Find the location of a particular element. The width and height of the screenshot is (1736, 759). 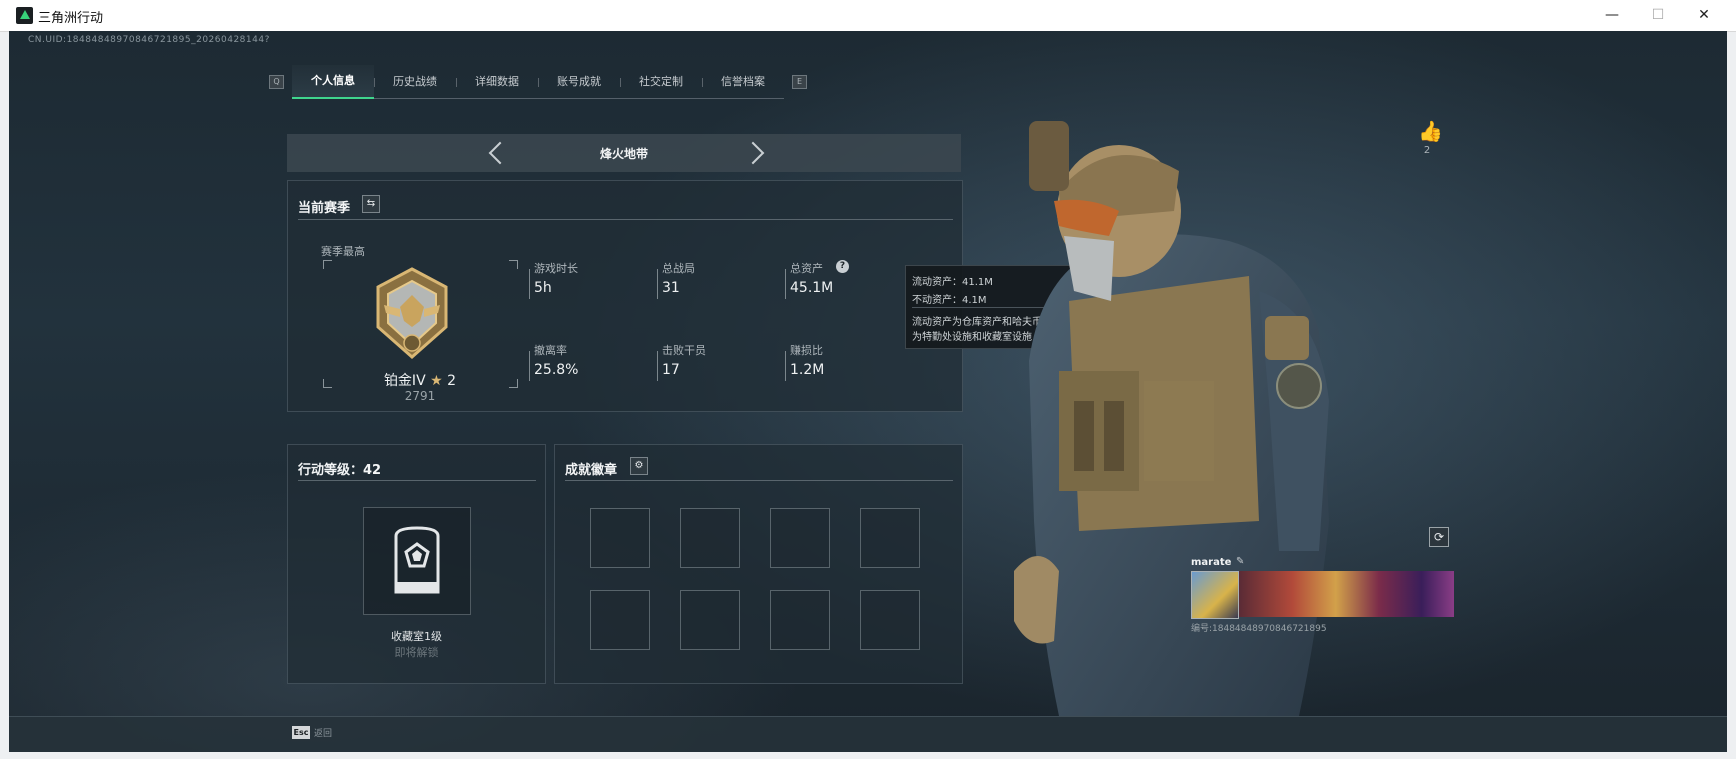

name-card-banner is located at coordinates (1346, 594).